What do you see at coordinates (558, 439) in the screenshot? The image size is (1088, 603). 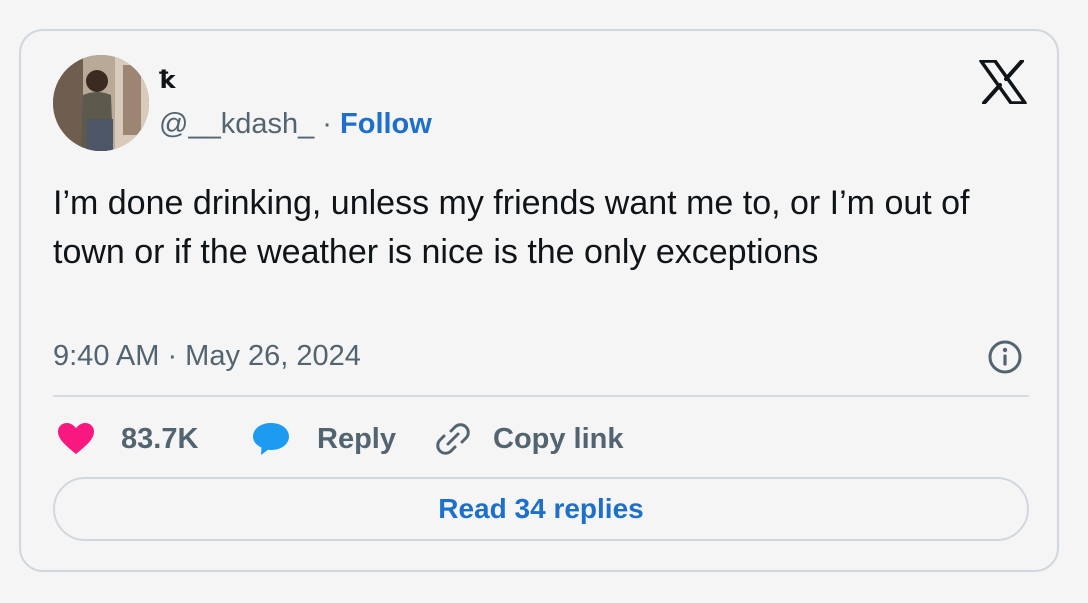 I see `copy-link-label: Copy link` at bounding box center [558, 439].